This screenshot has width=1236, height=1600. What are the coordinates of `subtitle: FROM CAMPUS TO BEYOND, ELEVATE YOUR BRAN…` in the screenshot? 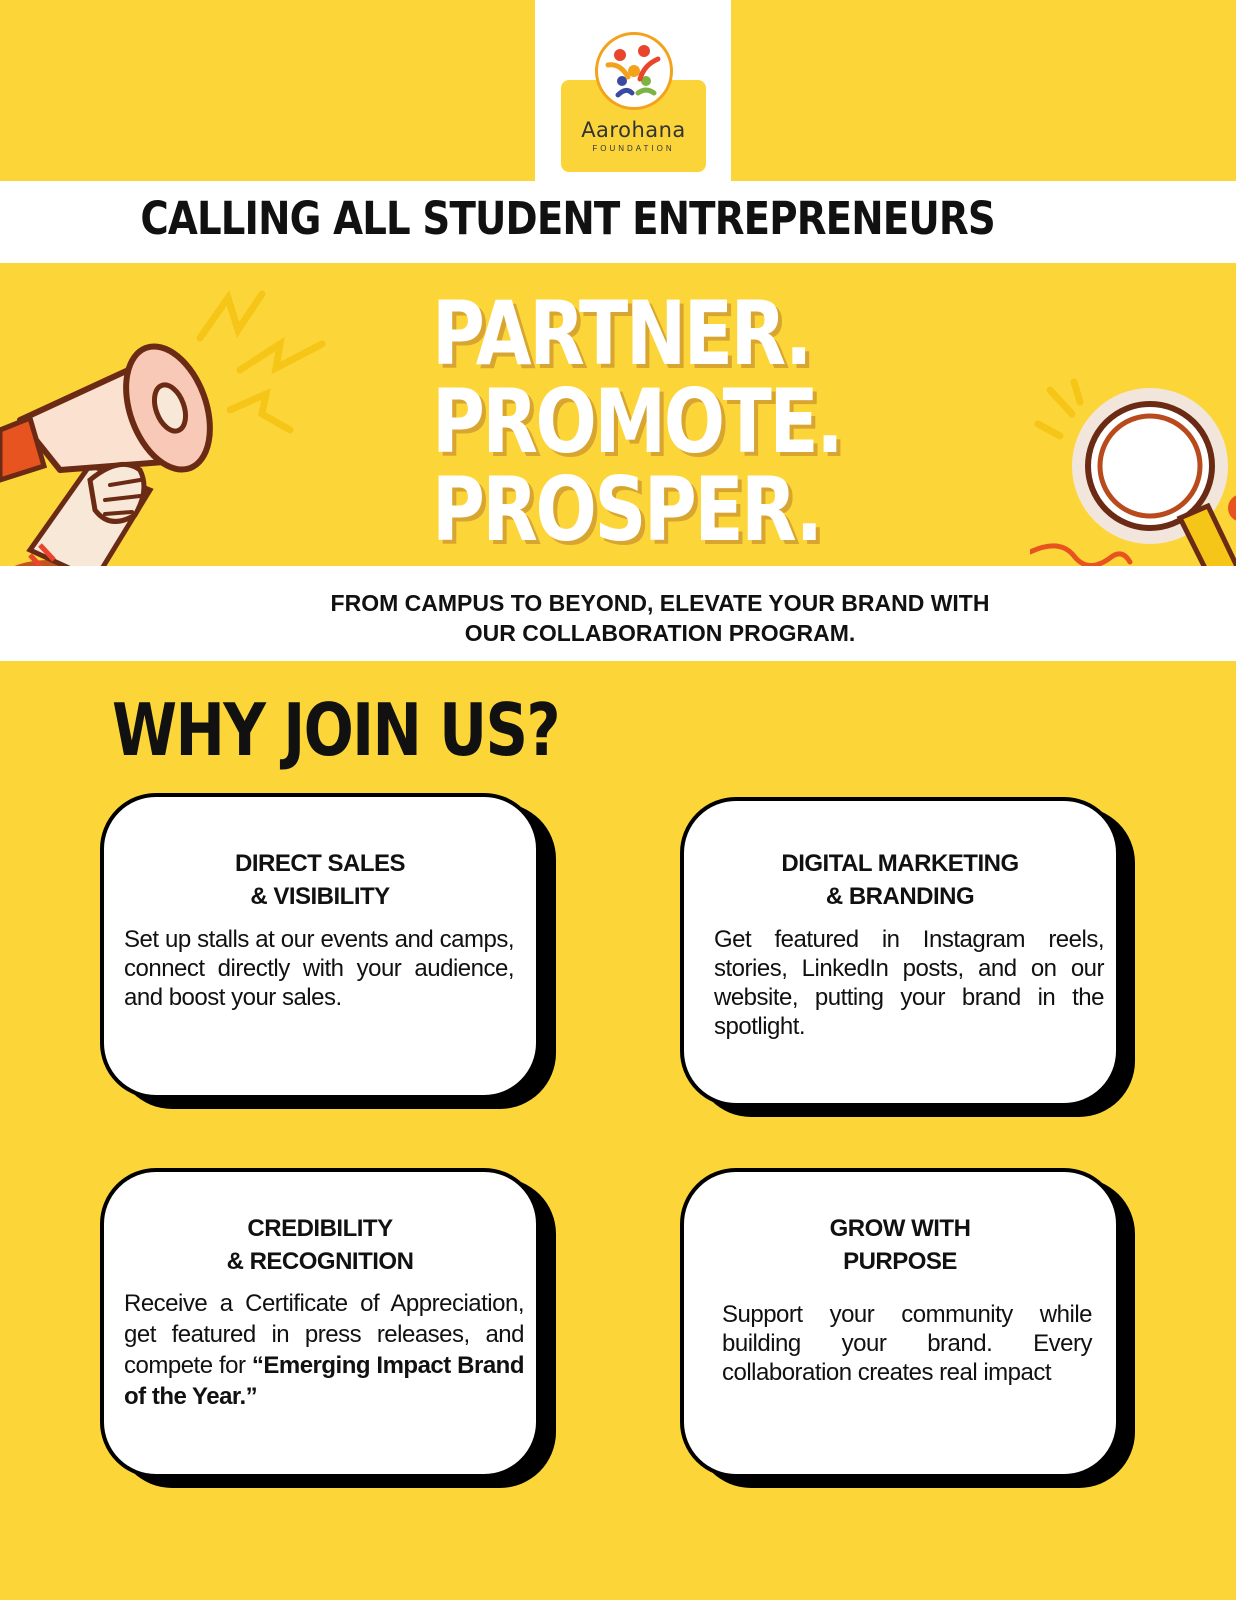 It's located at (618, 618).